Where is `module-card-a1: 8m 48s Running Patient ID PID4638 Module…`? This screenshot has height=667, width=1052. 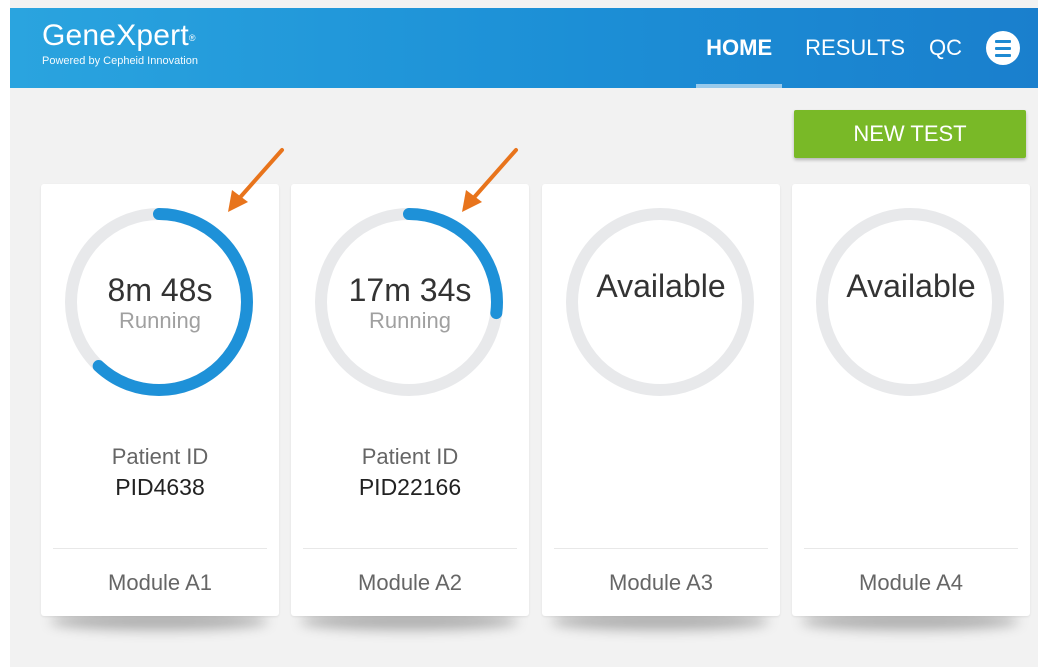
module-card-a1: 8m 48s Running Patient ID PID4638 Module… is located at coordinates (160, 400).